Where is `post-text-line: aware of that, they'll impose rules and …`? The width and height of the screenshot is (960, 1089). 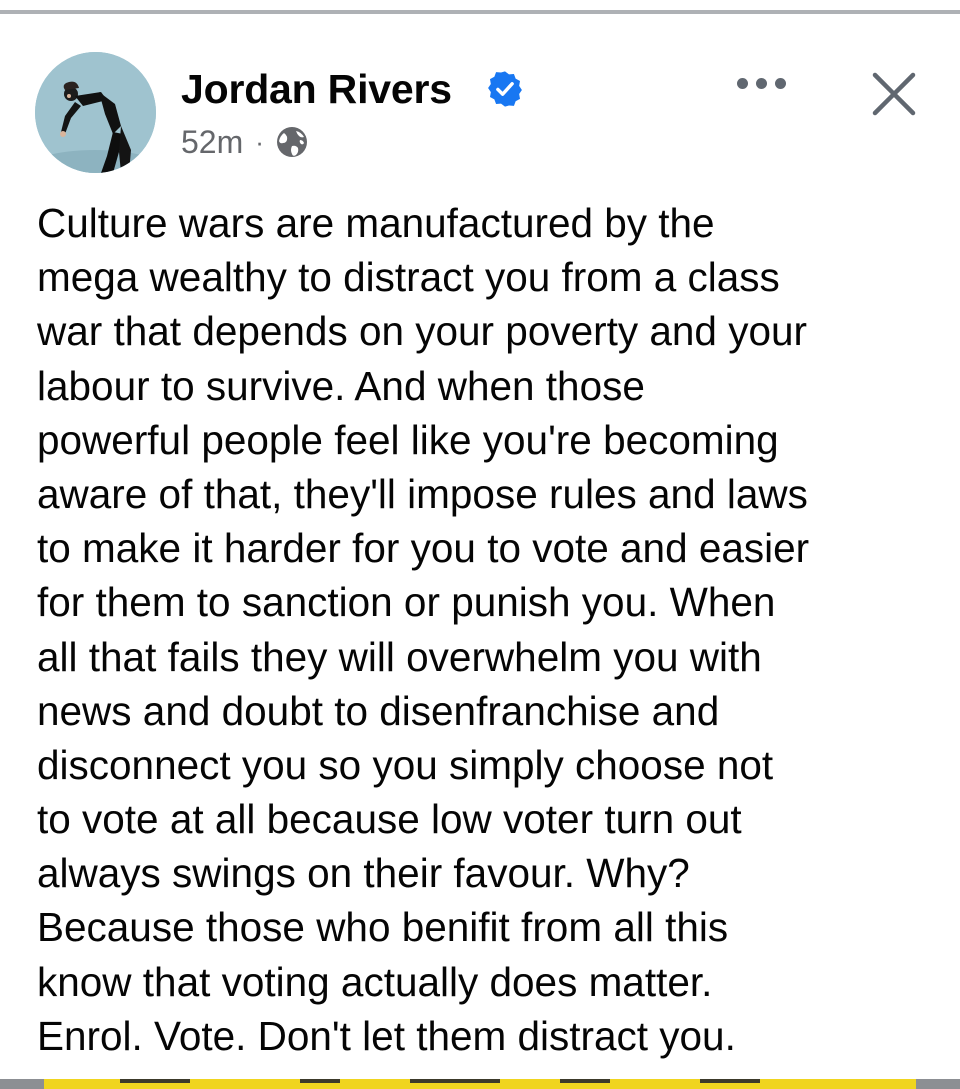 post-text-line: aware of that, they'll impose rules and … is located at coordinates (422, 493).